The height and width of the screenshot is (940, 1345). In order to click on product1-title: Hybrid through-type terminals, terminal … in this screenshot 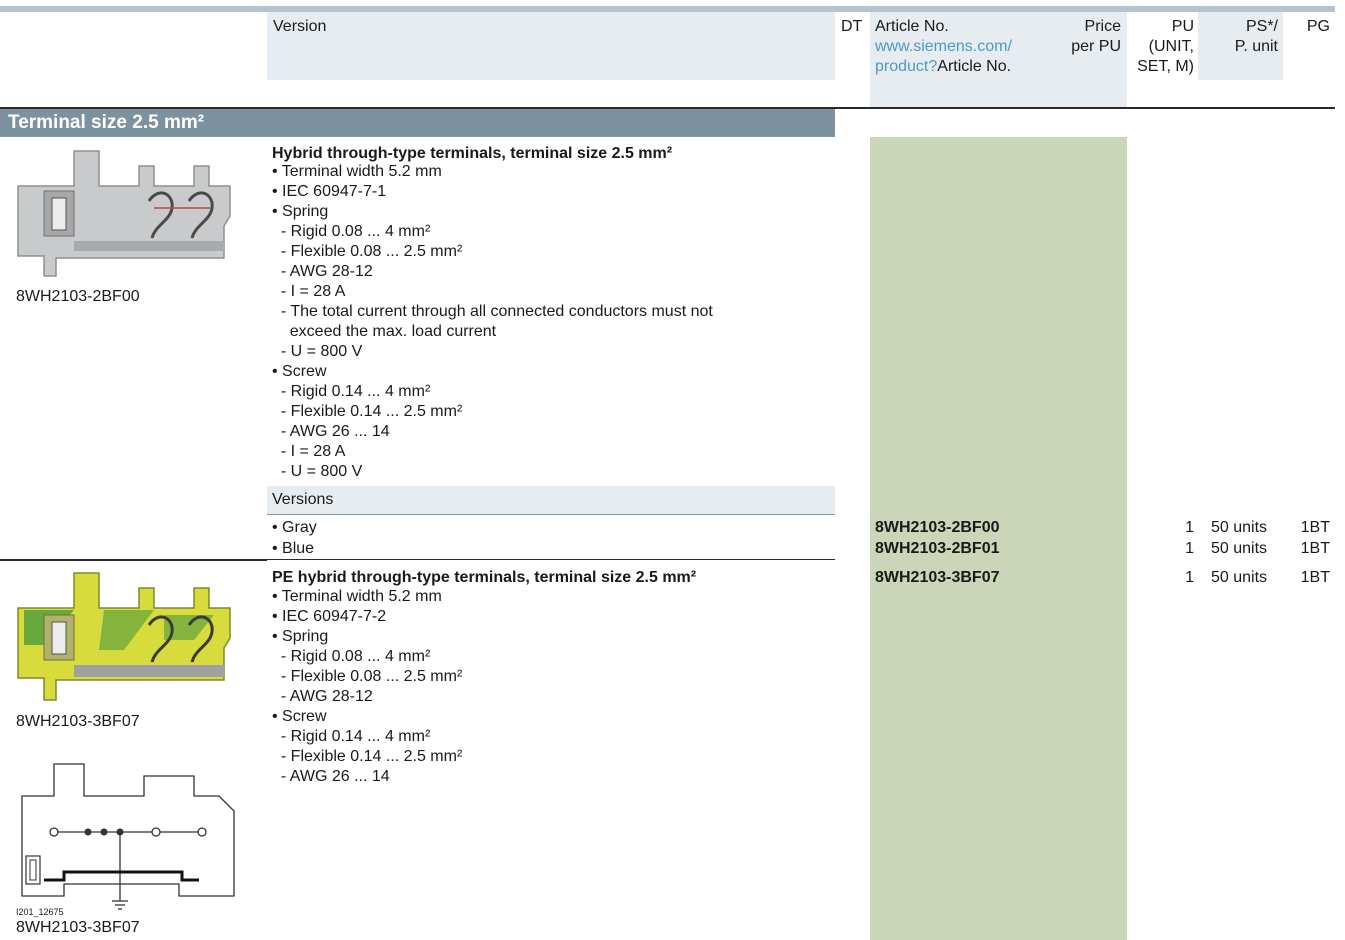, I will do `click(472, 153)`.